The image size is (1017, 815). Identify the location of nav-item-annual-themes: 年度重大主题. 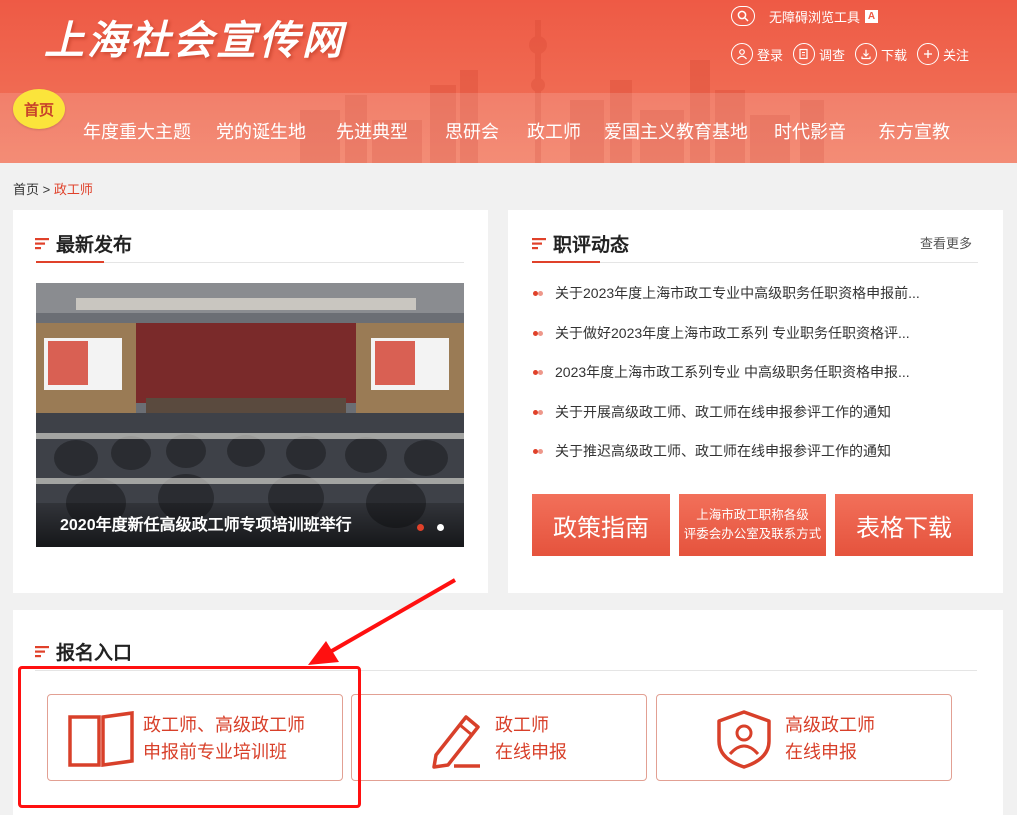
(137, 131).